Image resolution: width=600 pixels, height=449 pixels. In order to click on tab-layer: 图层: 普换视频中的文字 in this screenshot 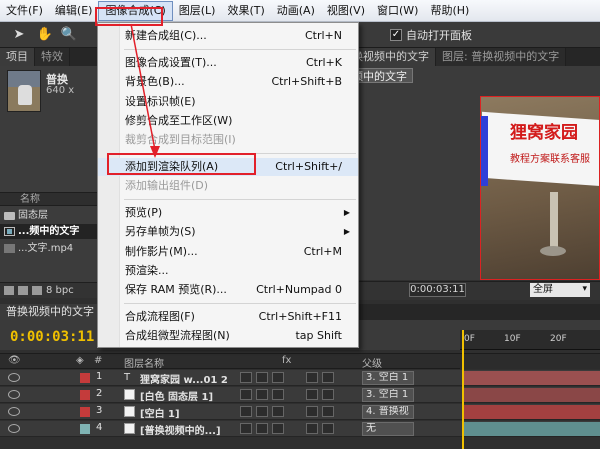, I will do `click(501, 57)`.